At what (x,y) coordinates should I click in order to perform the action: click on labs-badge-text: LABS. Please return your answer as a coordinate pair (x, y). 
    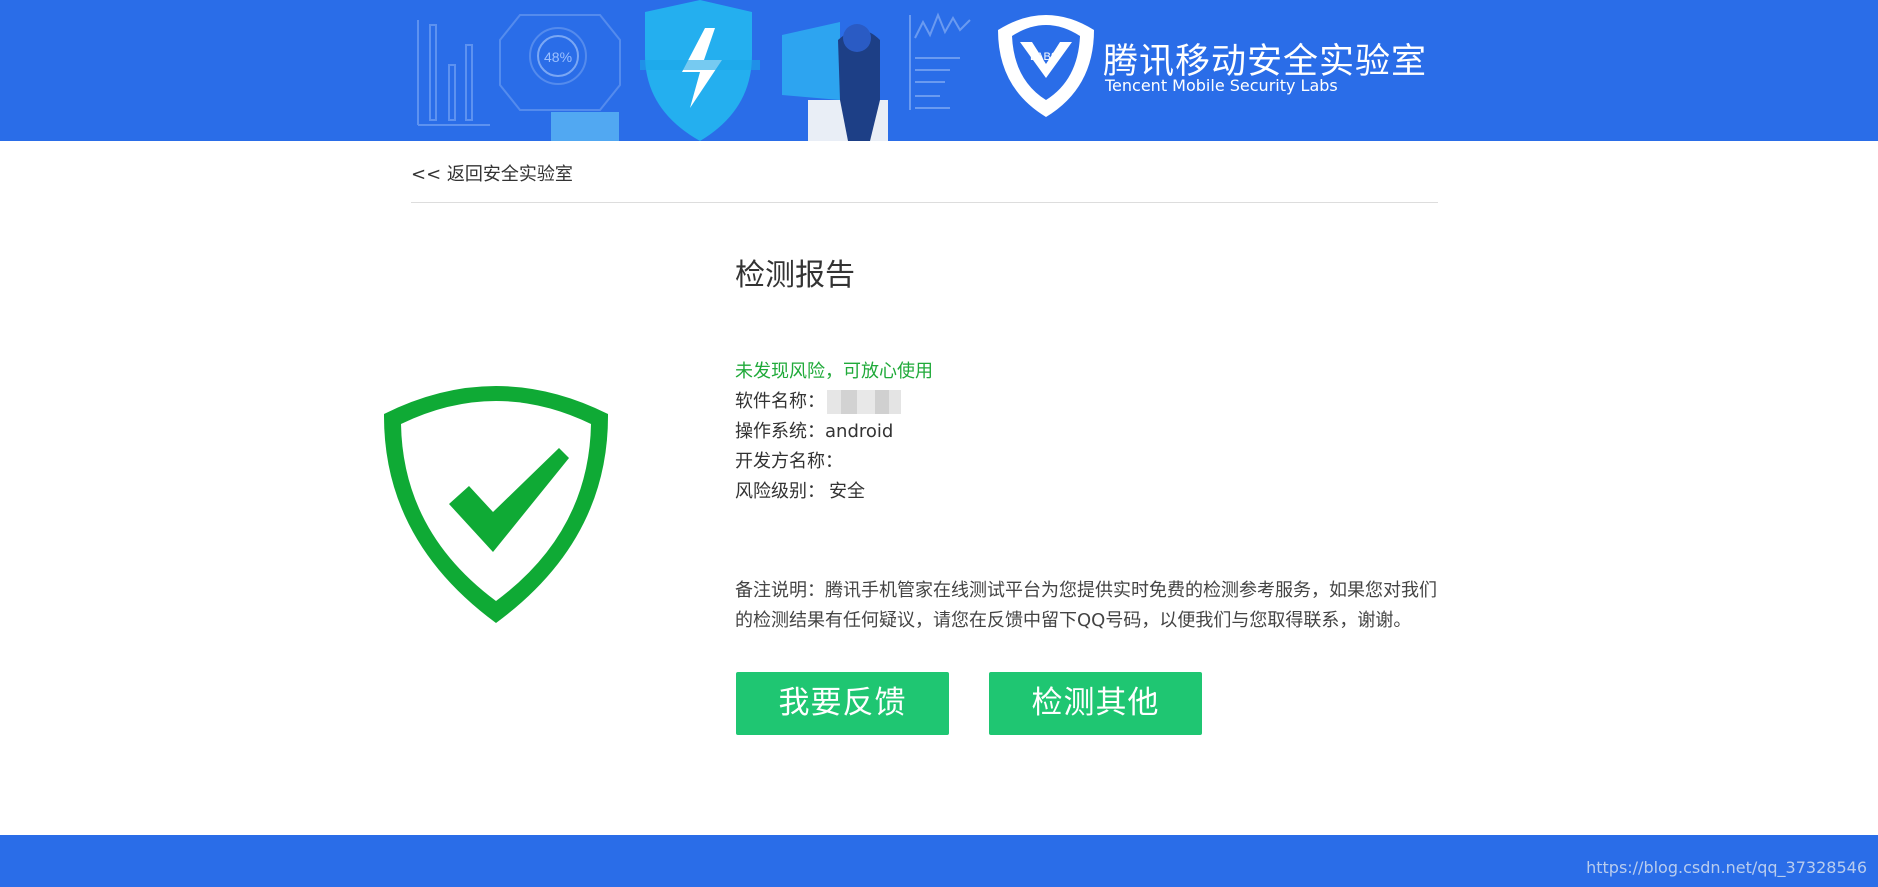
    Looking at the image, I should click on (1044, 57).